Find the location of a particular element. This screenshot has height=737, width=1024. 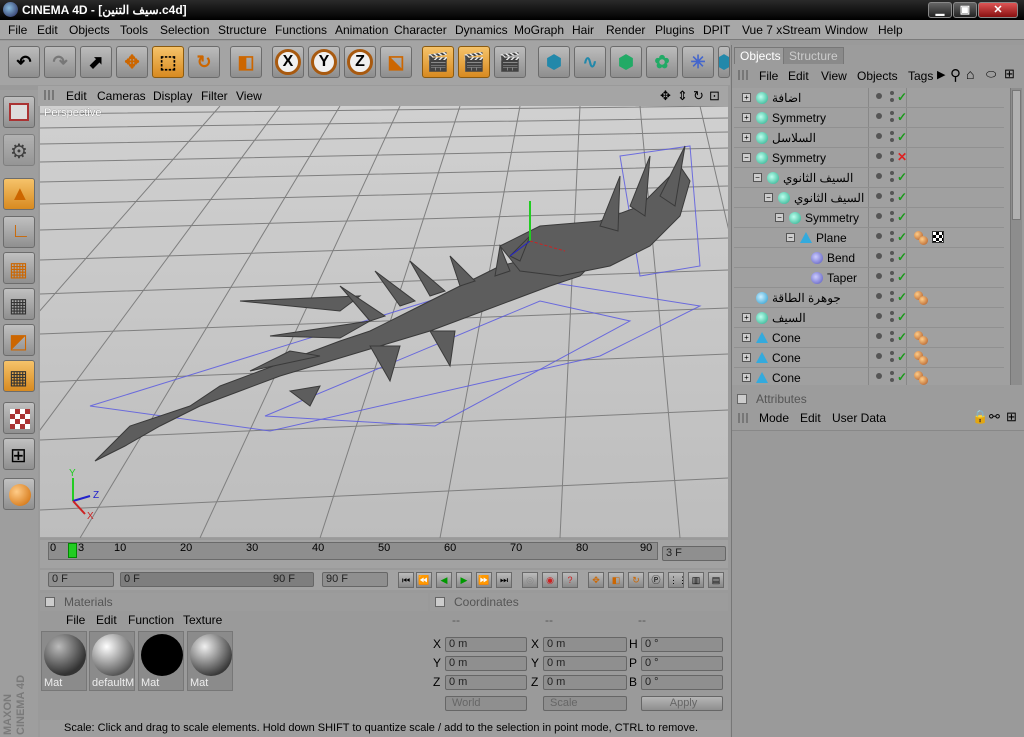

scale-dropdown: Scale is located at coordinates (585, 703).